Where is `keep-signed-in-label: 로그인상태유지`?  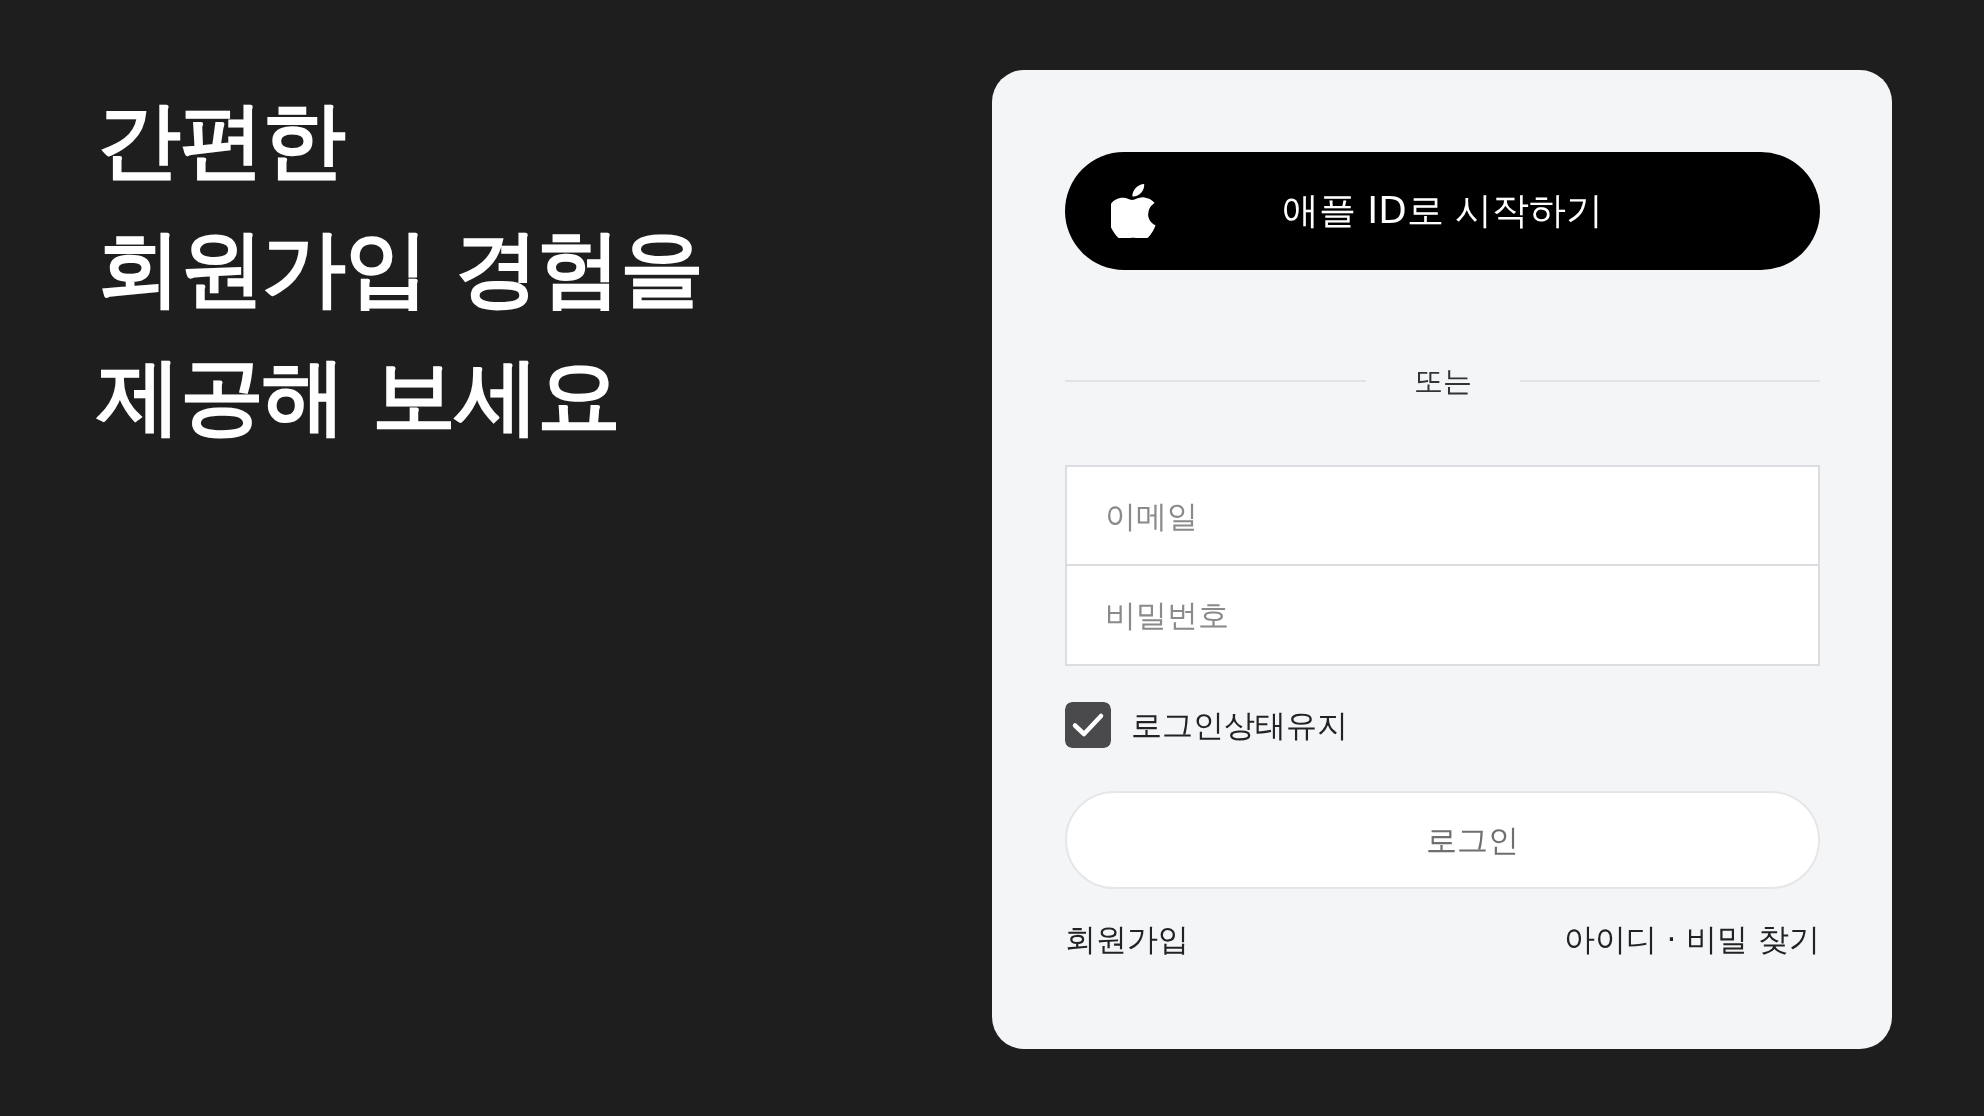
keep-signed-in-label: 로그인상태유지 is located at coordinates (1239, 725).